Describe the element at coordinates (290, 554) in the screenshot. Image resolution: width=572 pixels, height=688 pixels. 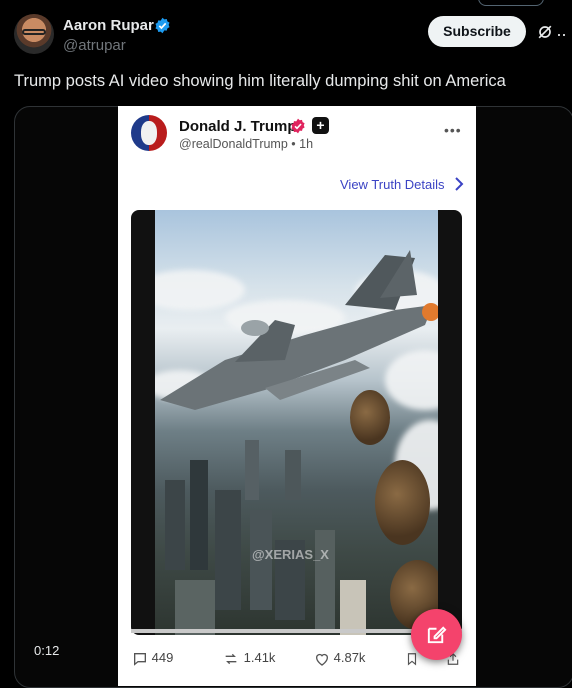
I see `video-watermark: @XERIAS_X` at that location.